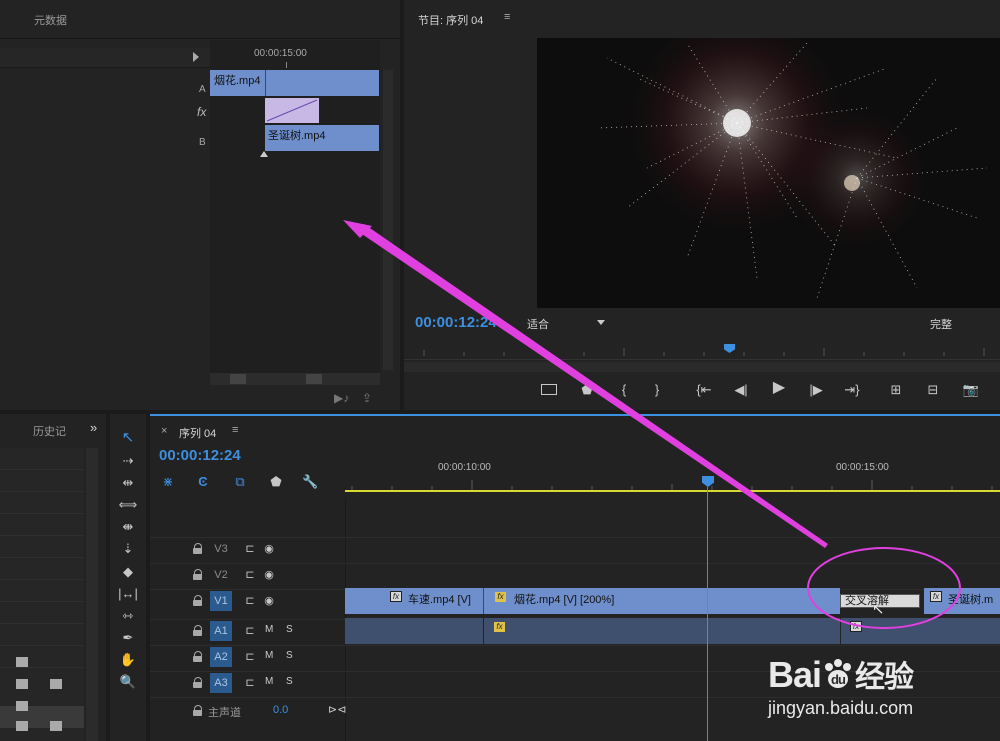 This screenshot has height=741, width=1000. I want to click on ripple-delete-icon: ◆, so click(128, 572).